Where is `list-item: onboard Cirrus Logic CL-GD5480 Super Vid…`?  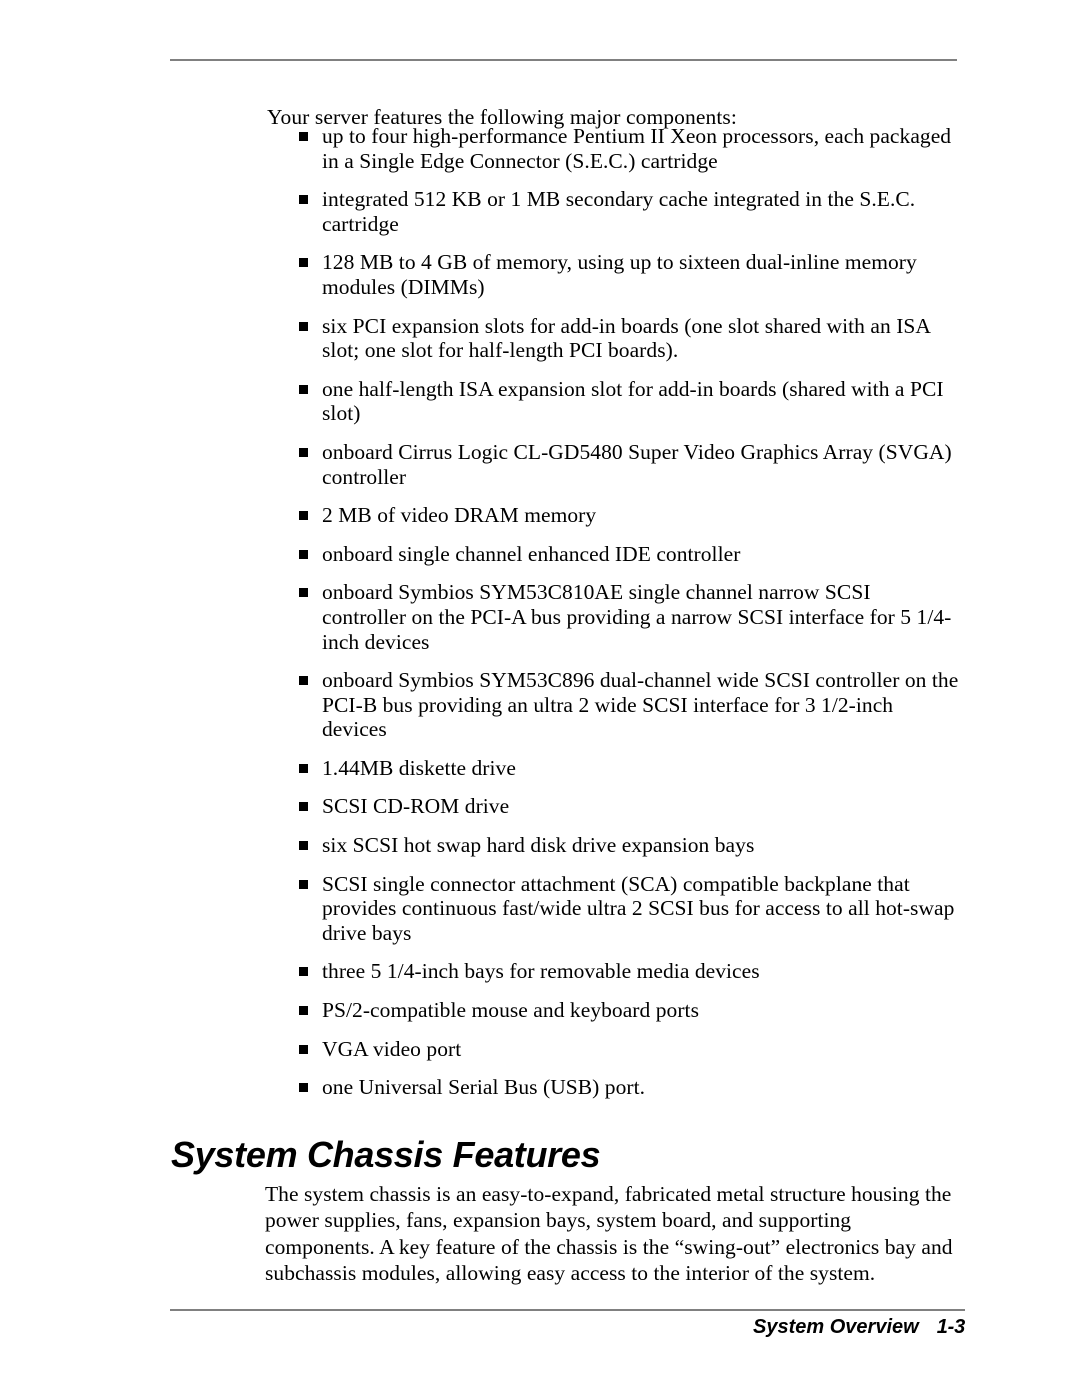 list-item: onboard Cirrus Logic CL-GD5480 Super Vid… is located at coordinates (629, 464).